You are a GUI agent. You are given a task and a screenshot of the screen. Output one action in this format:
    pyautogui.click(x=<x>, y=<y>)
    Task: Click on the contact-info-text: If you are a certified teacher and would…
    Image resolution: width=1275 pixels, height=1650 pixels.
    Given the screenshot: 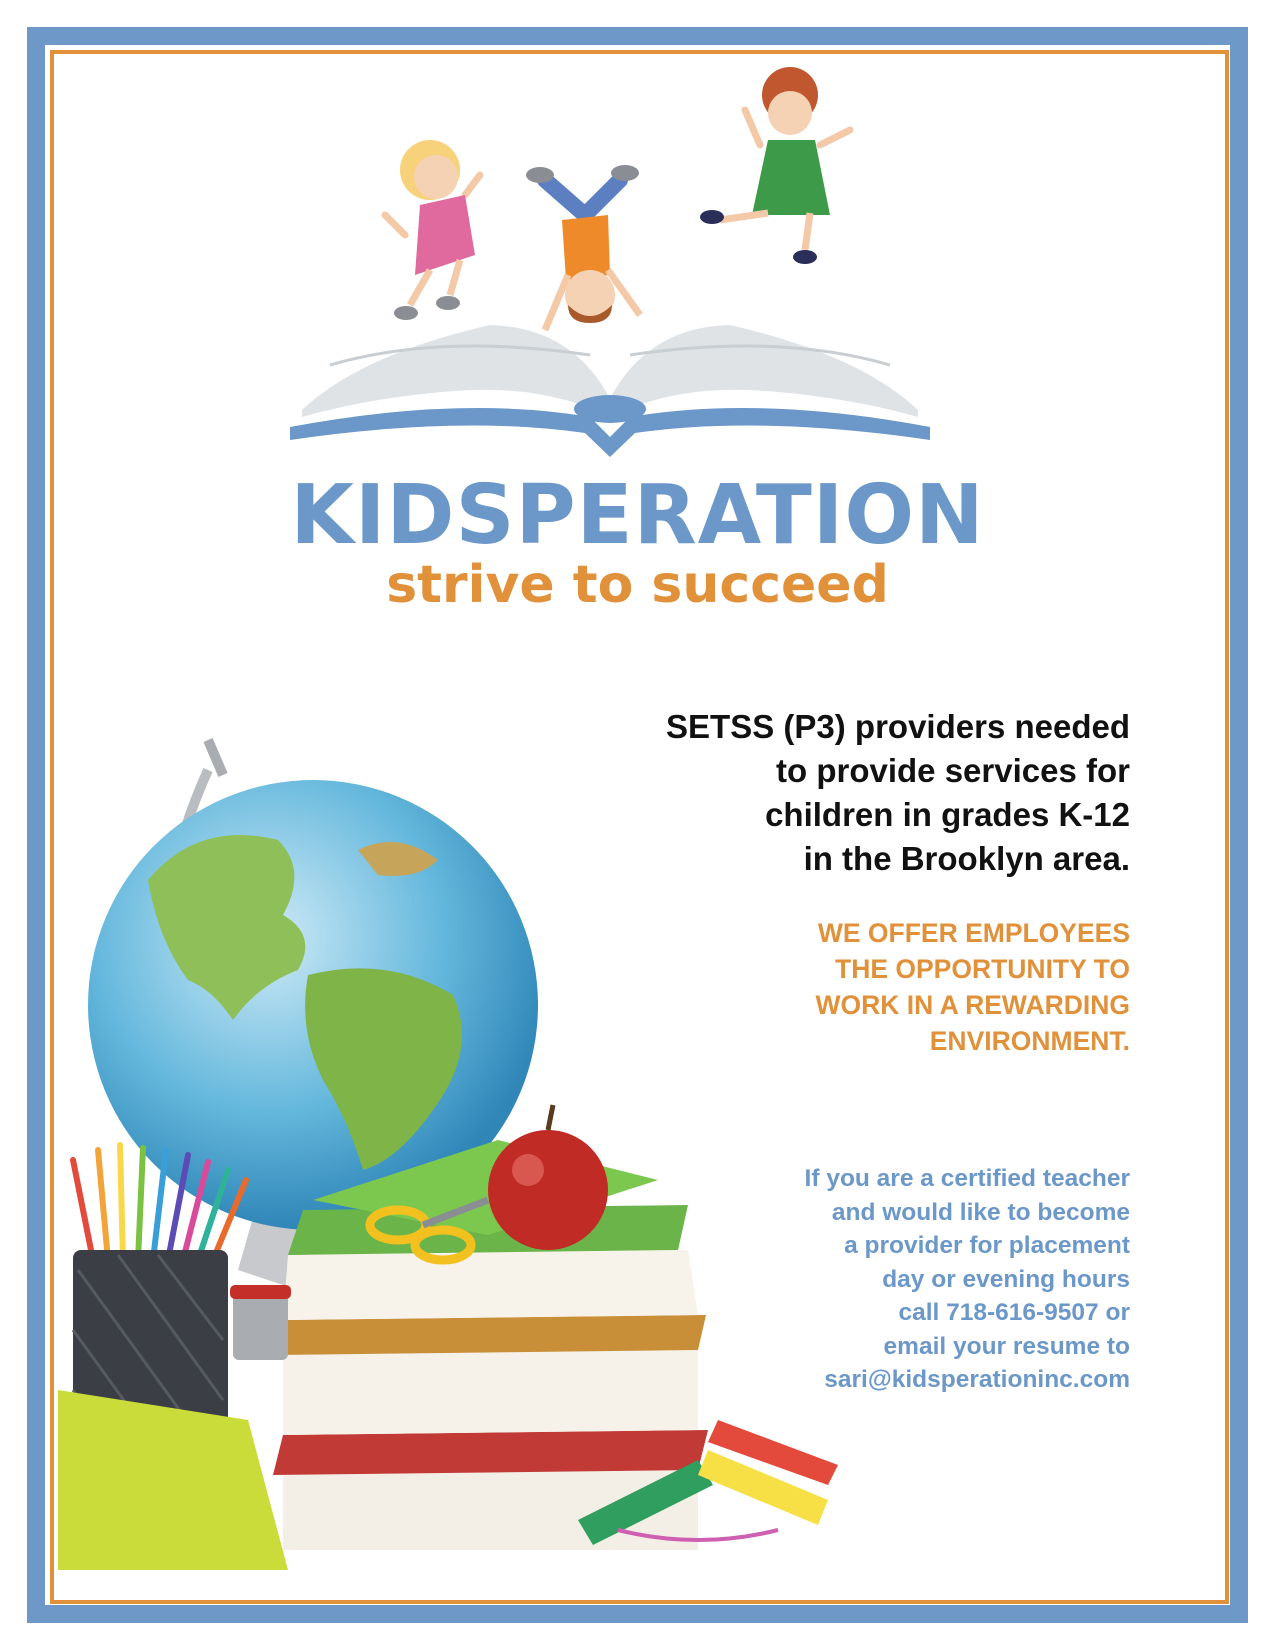 What is the action you would take?
    pyautogui.click(x=967, y=1279)
    